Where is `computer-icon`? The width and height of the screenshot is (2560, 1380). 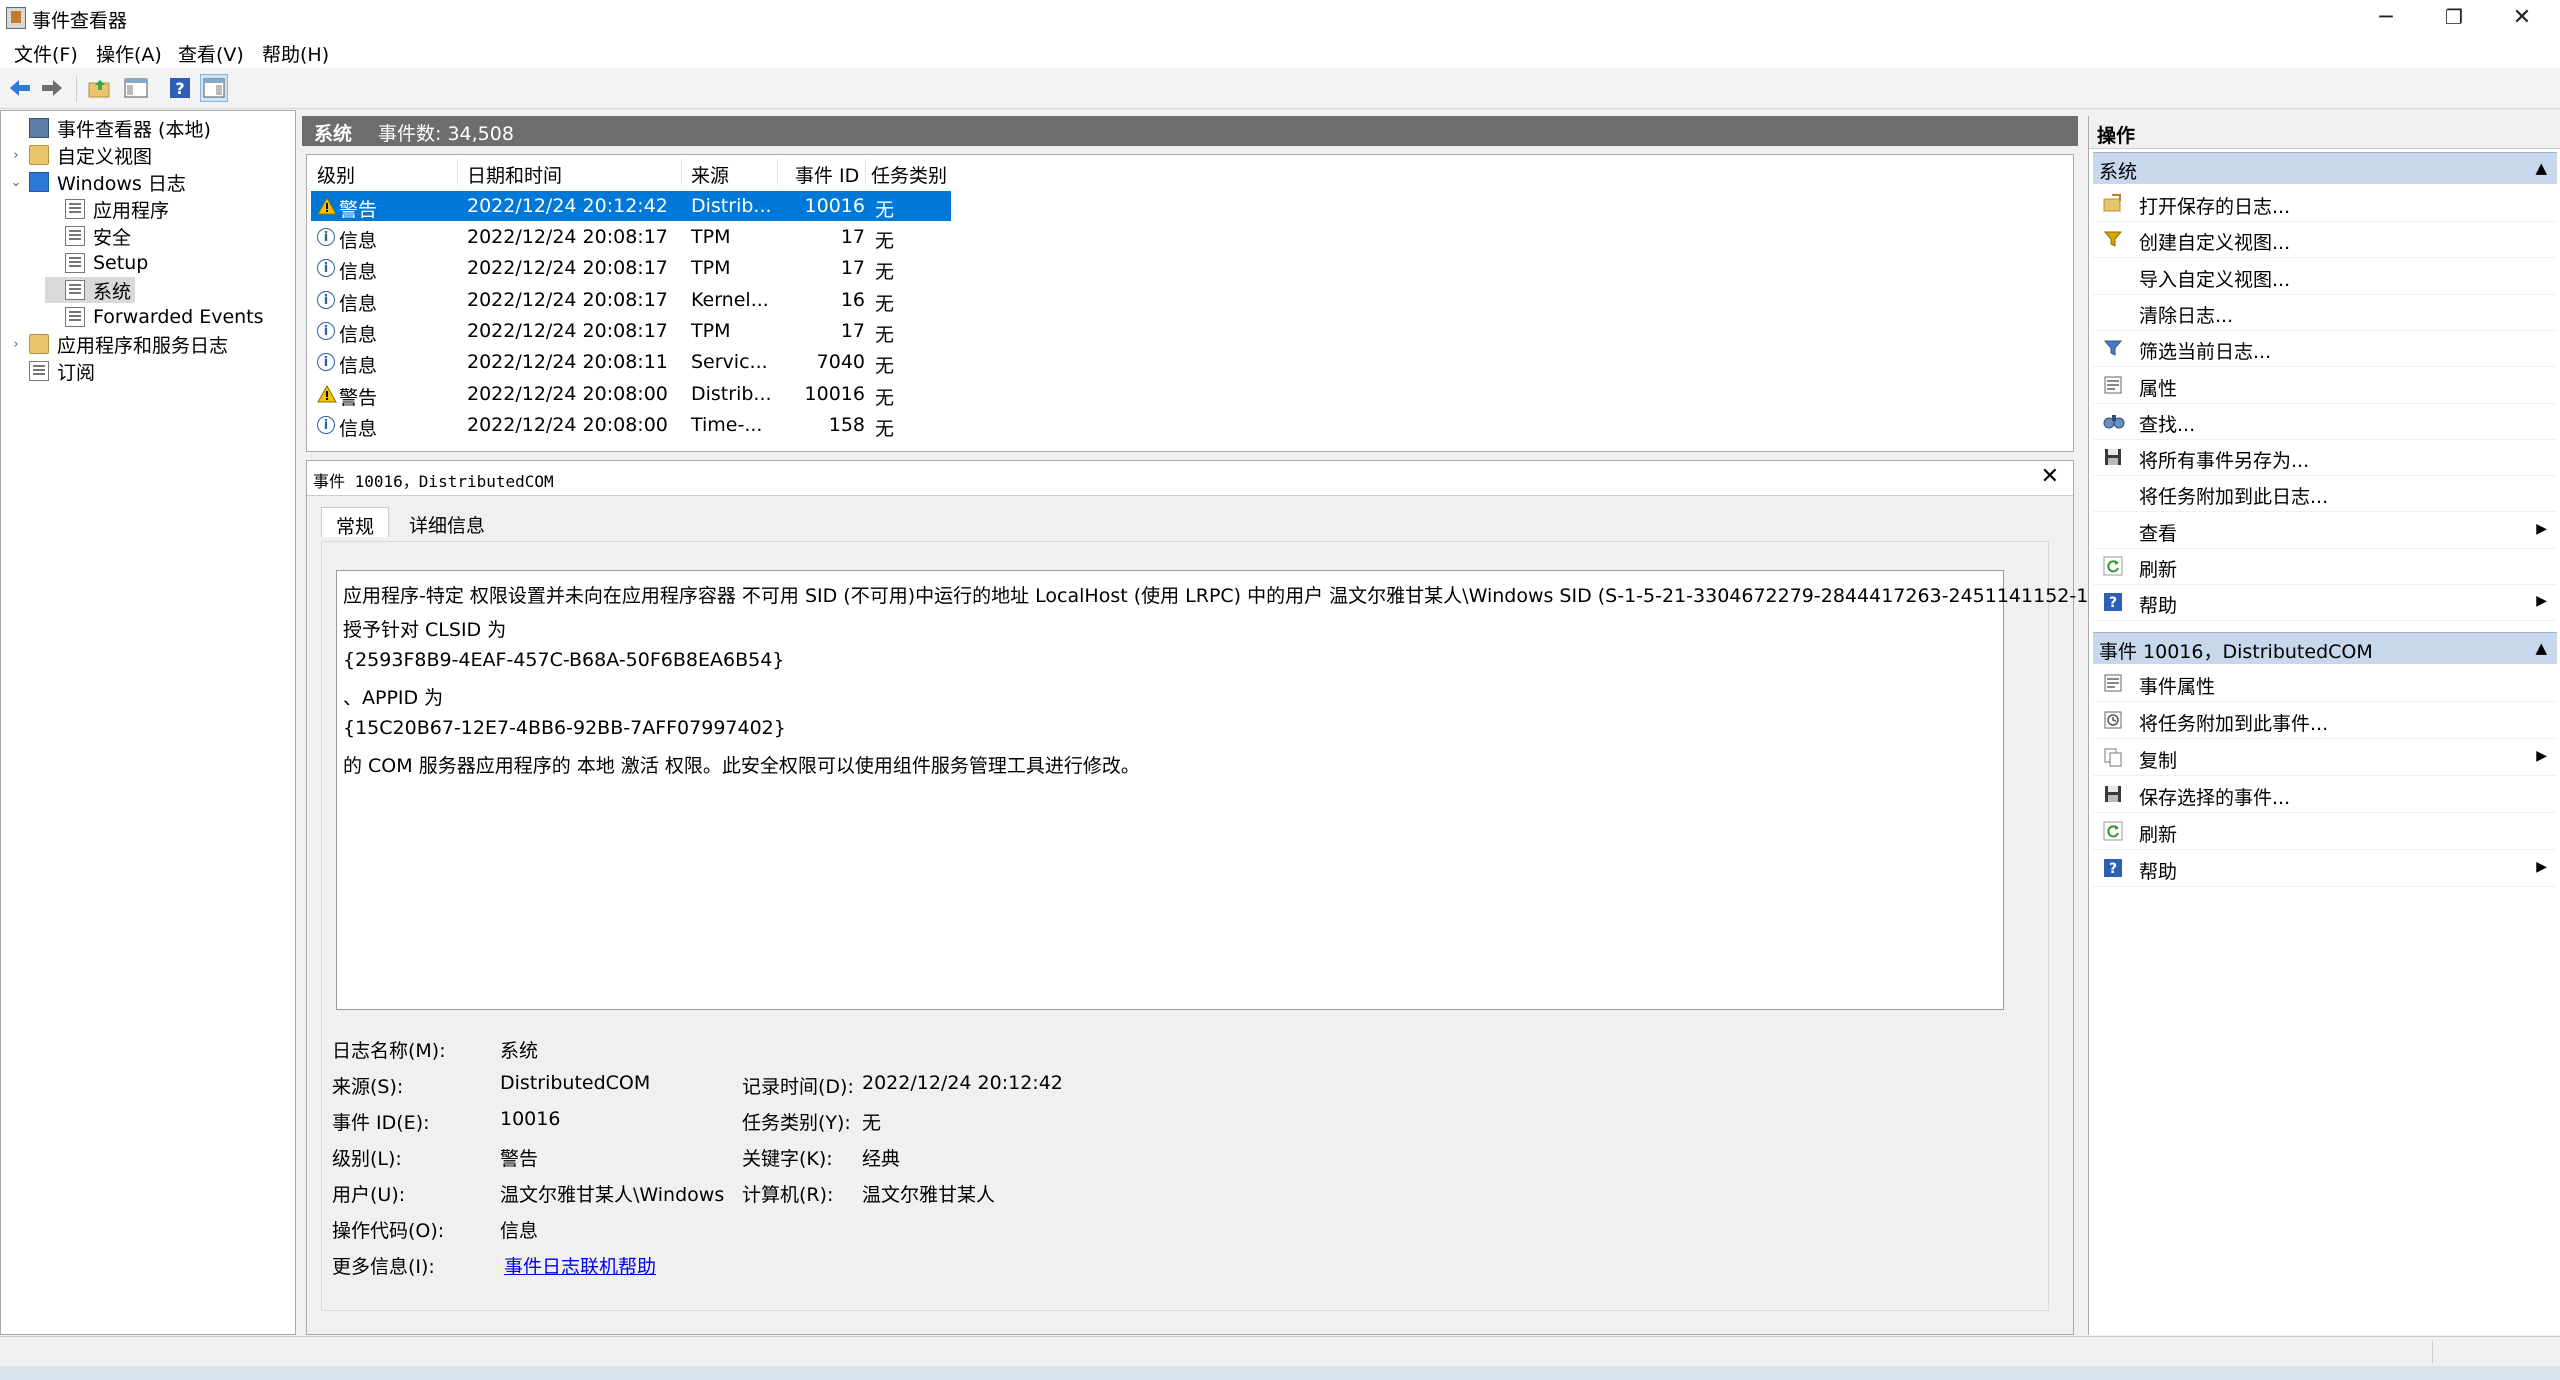 computer-icon is located at coordinates (39, 128).